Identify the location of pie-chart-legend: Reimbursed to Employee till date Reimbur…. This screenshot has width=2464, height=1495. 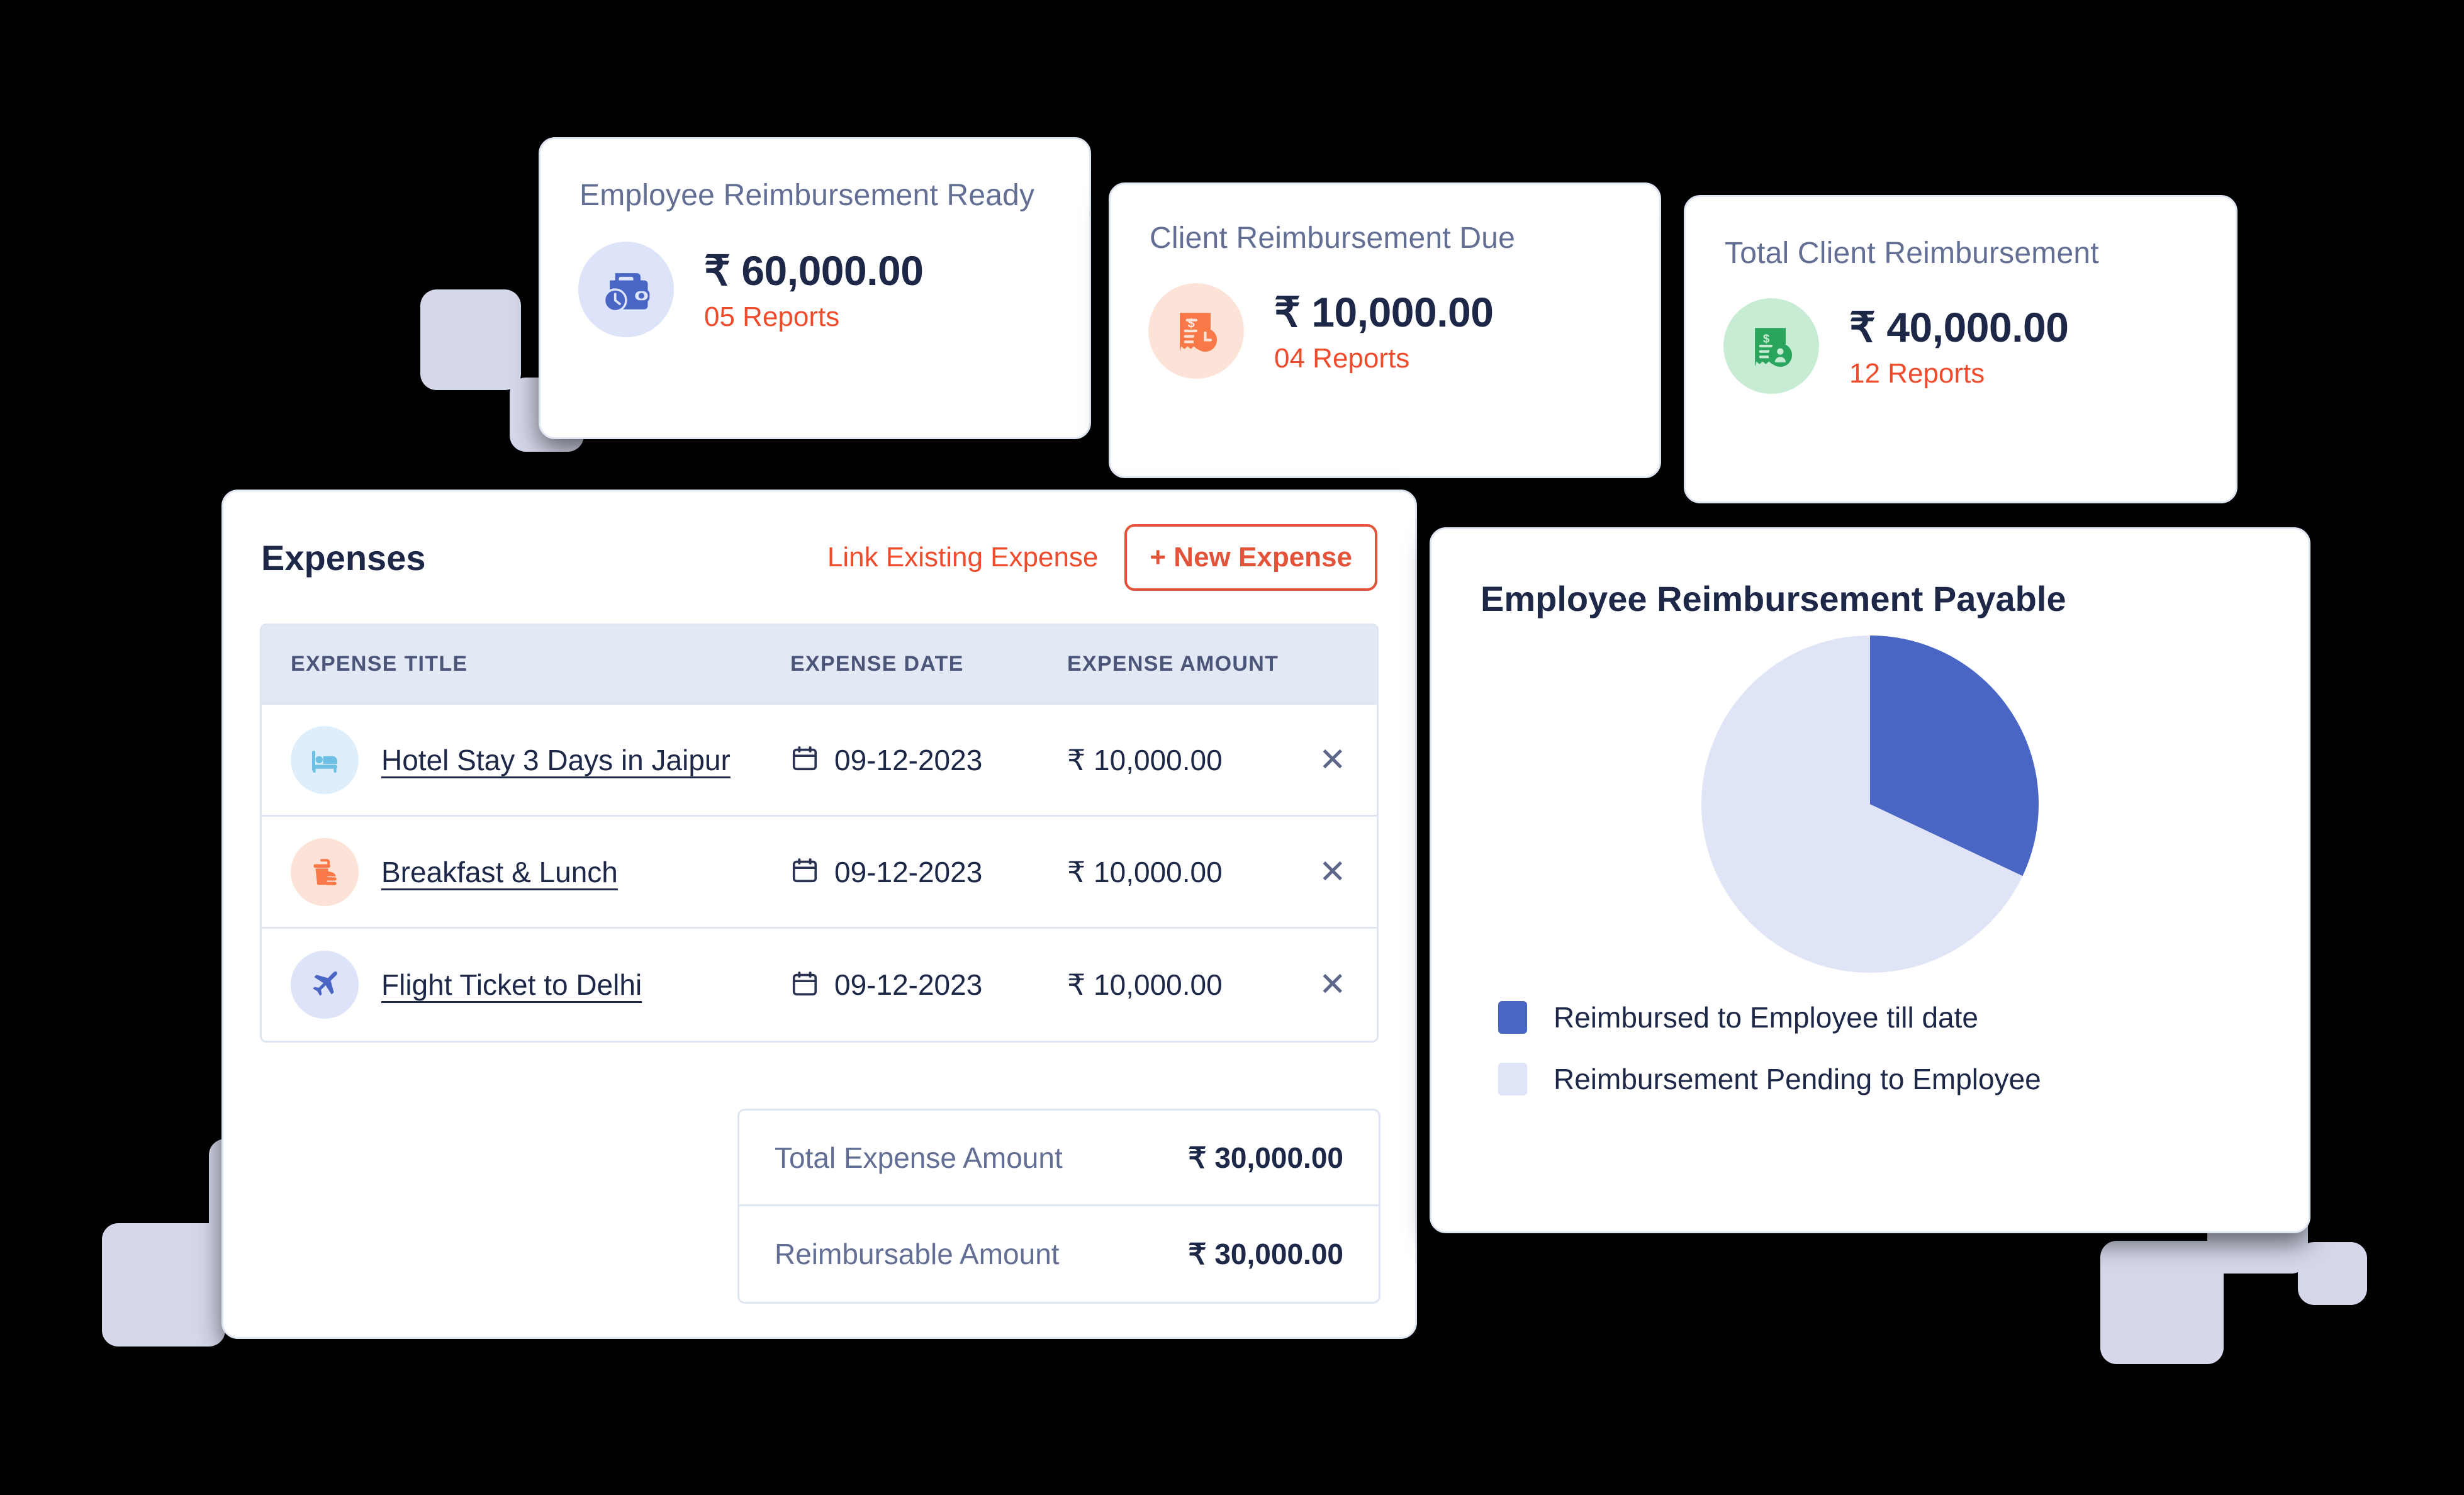
(1903, 1048).